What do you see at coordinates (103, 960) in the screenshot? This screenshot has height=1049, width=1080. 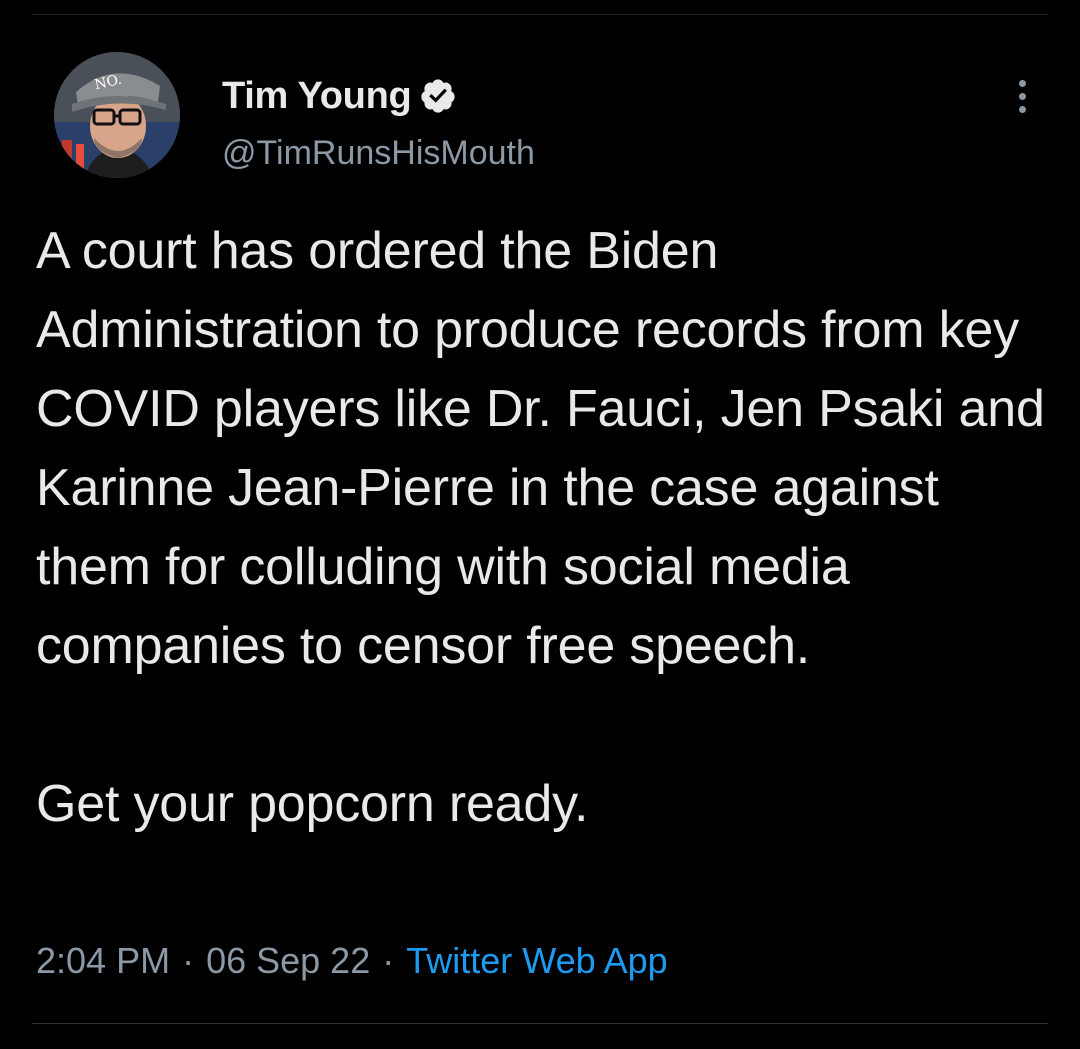 I see `tweet-time: 2:04 PM` at bounding box center [103, 960].